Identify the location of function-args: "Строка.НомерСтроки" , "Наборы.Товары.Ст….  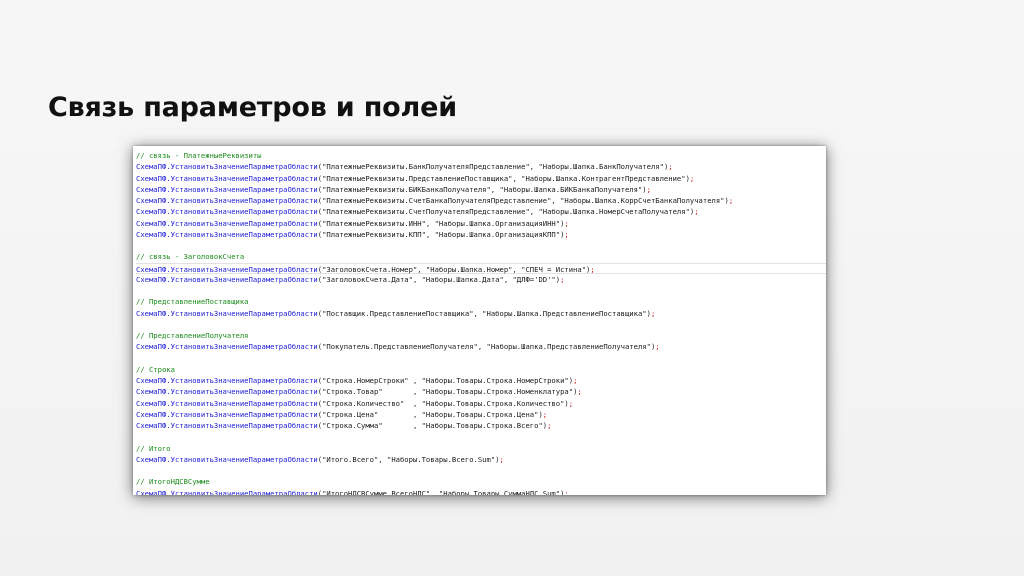
(445, 380).